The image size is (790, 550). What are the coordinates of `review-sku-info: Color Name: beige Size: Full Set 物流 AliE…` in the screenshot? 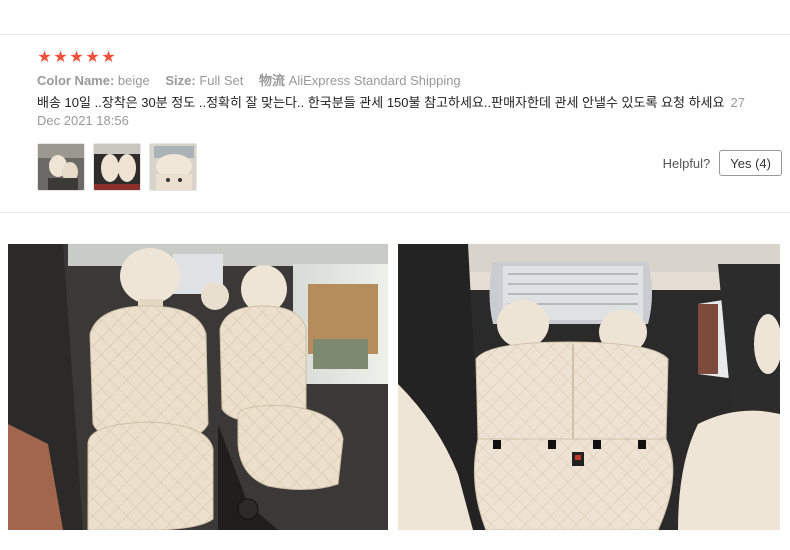 It's located at (409, 81).